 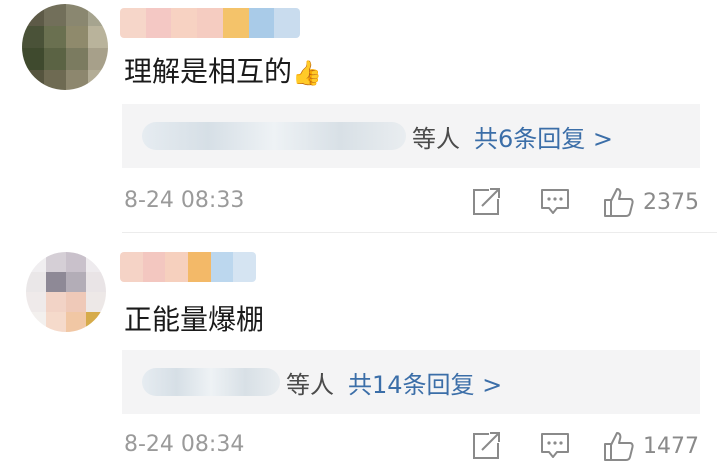 I want to click on like-button: 1477, so click(x=651, y=446).